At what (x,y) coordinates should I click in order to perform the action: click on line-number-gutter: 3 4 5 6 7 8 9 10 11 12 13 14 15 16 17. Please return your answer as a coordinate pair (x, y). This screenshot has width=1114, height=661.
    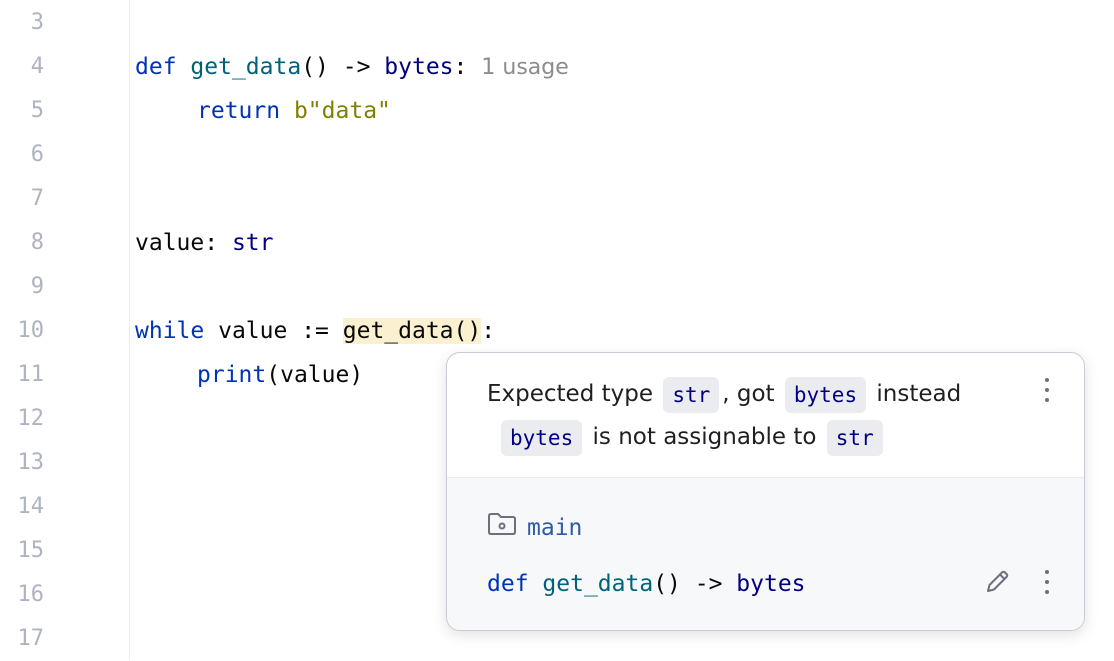
    Looking at the image, I should click on (65, 330).